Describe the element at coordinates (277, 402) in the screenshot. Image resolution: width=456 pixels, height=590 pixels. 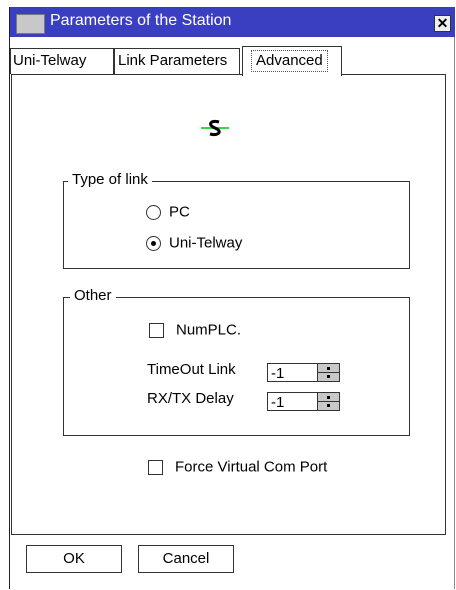
I see `rxtx-delay-value: -1` at that location.